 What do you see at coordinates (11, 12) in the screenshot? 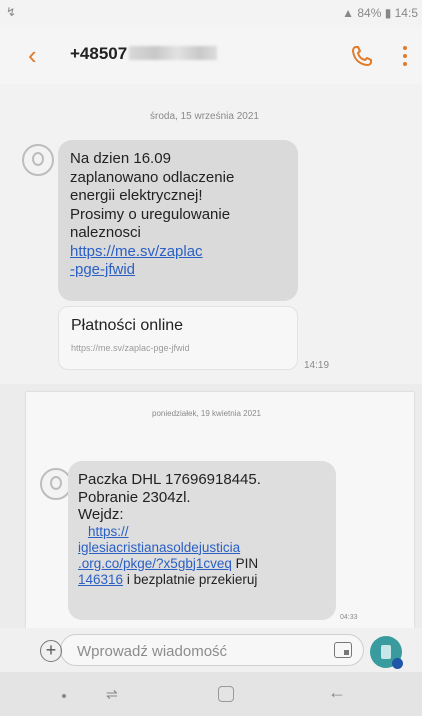
I see `notification-icon: ↯` at bounding box center [11, 12].